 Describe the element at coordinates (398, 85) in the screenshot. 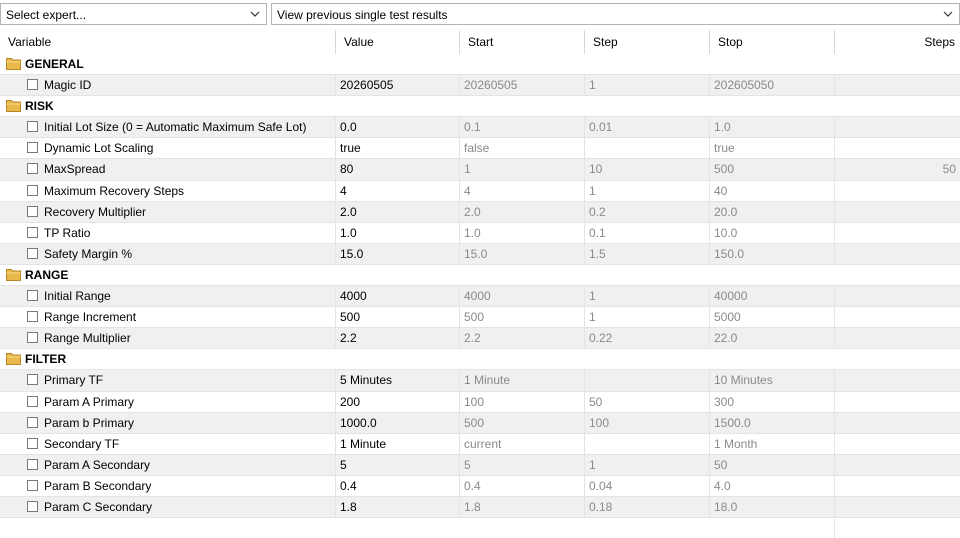

I see `value-cell: 20260505` at that location.